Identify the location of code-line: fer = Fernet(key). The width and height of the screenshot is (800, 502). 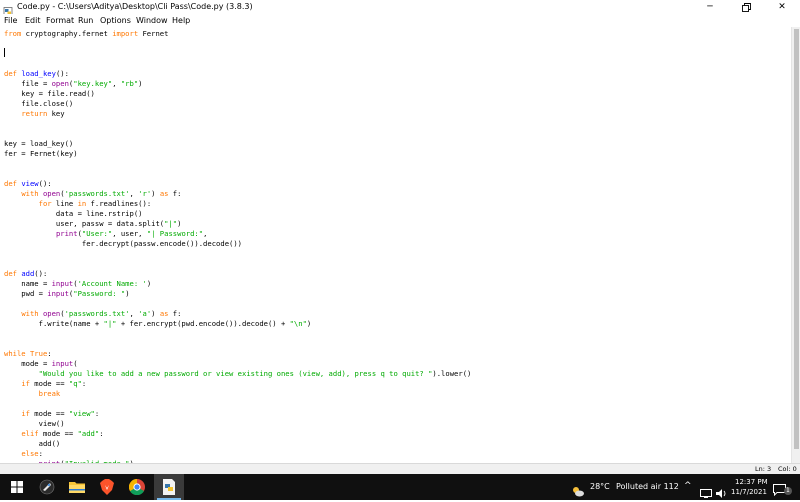
(41, 154).